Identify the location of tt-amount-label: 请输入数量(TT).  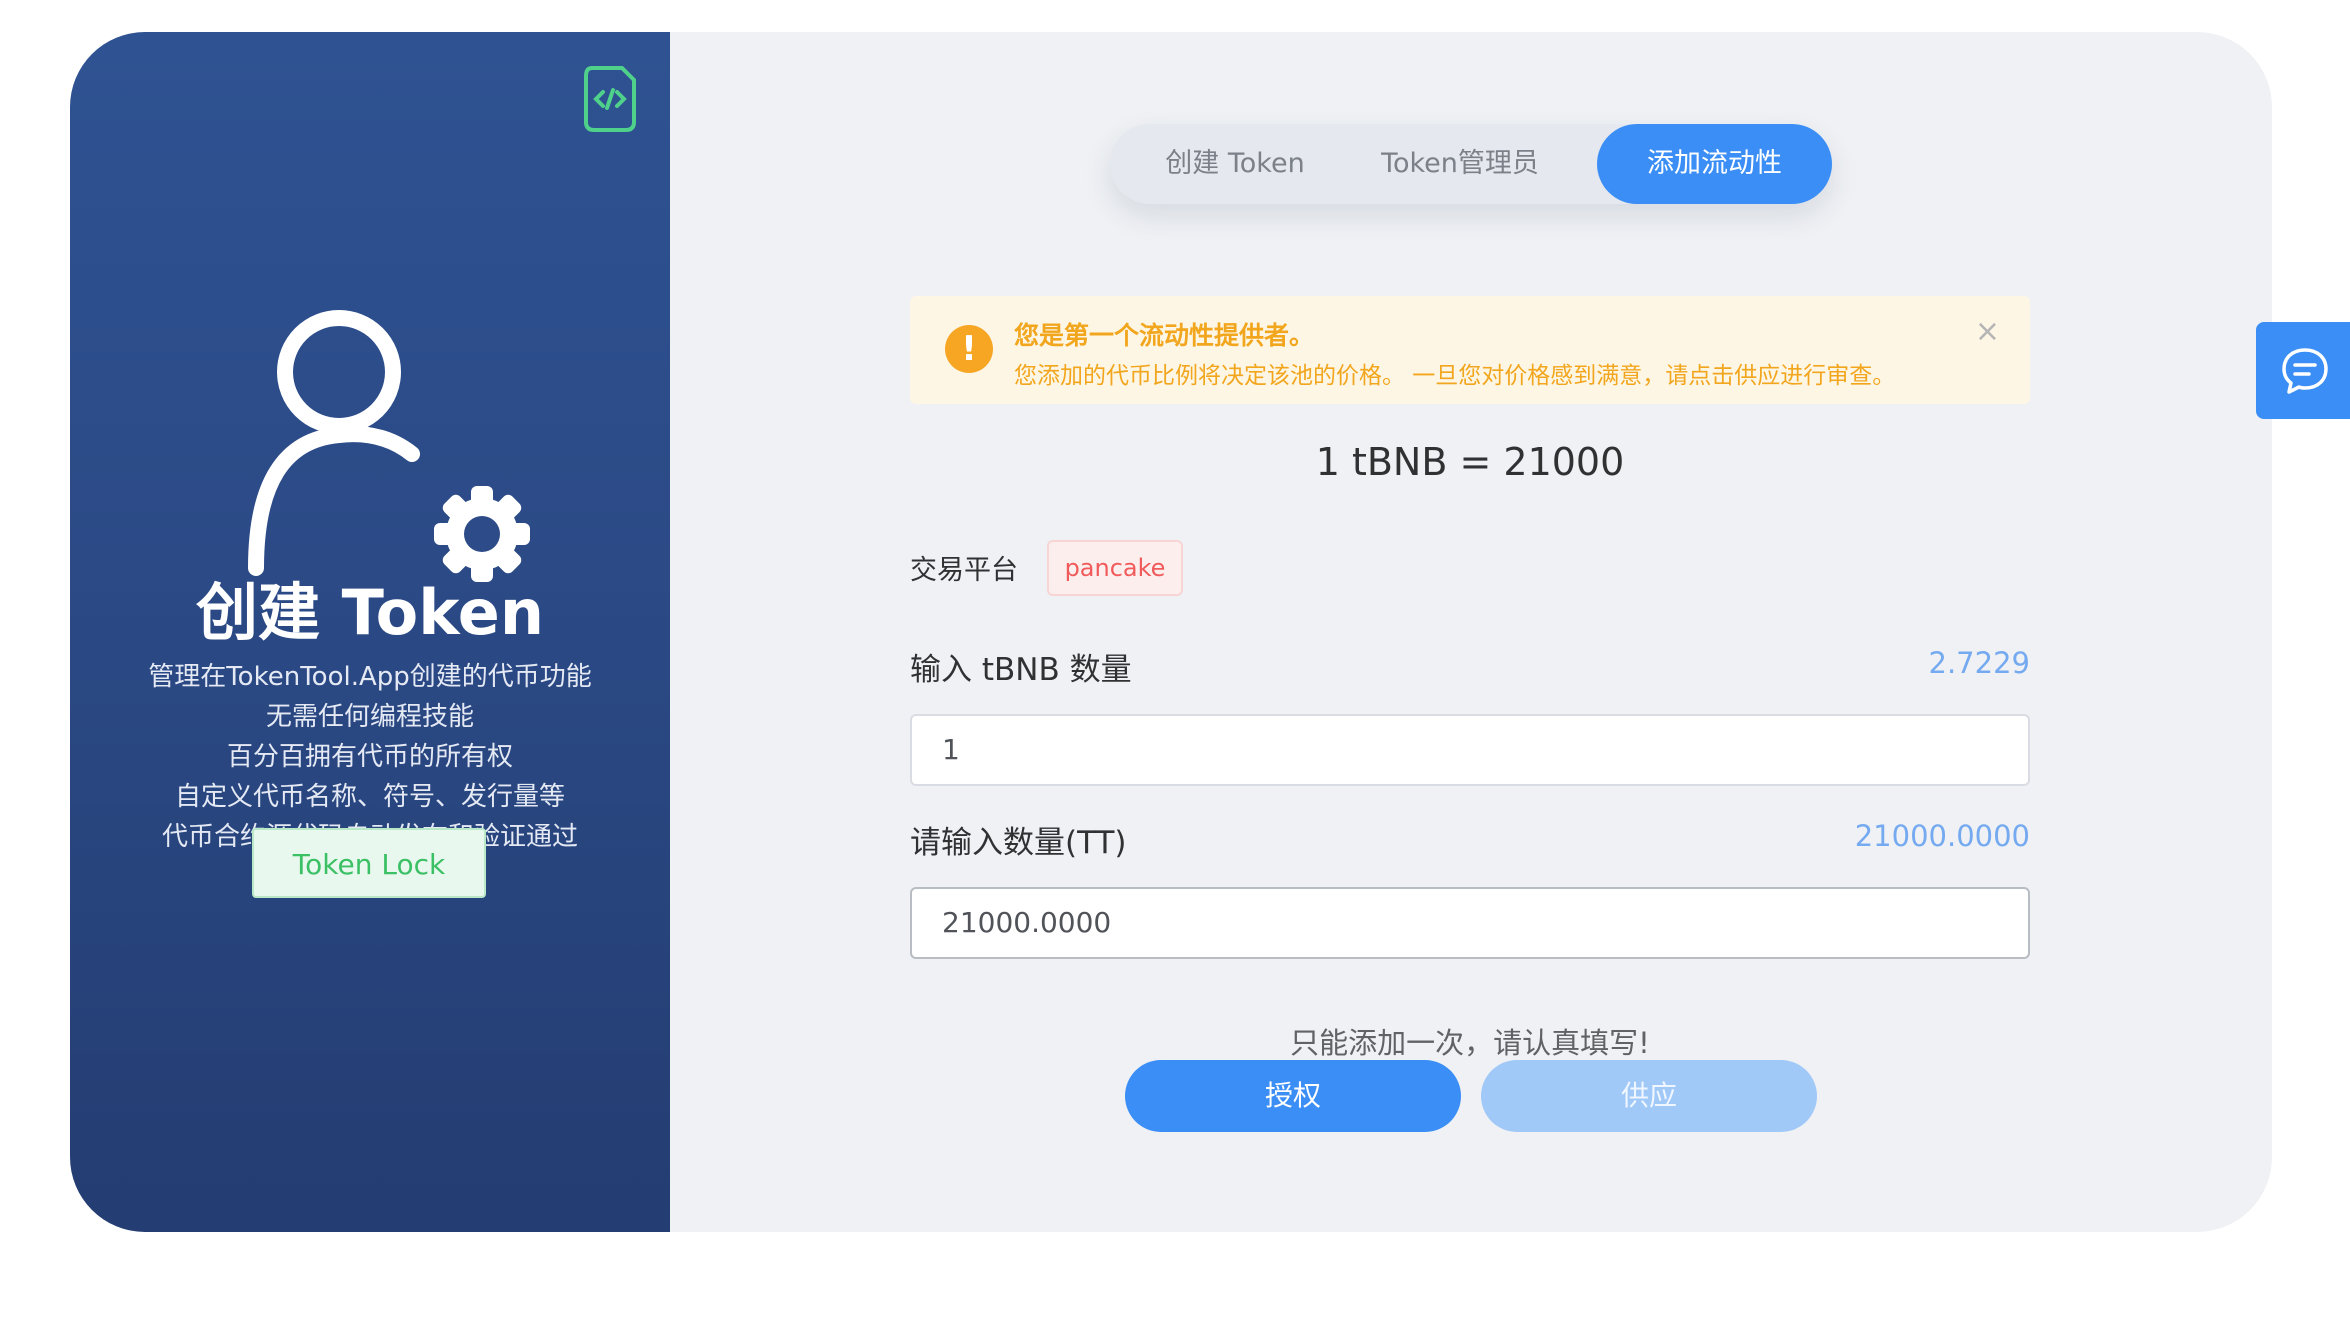
(1018, 843).